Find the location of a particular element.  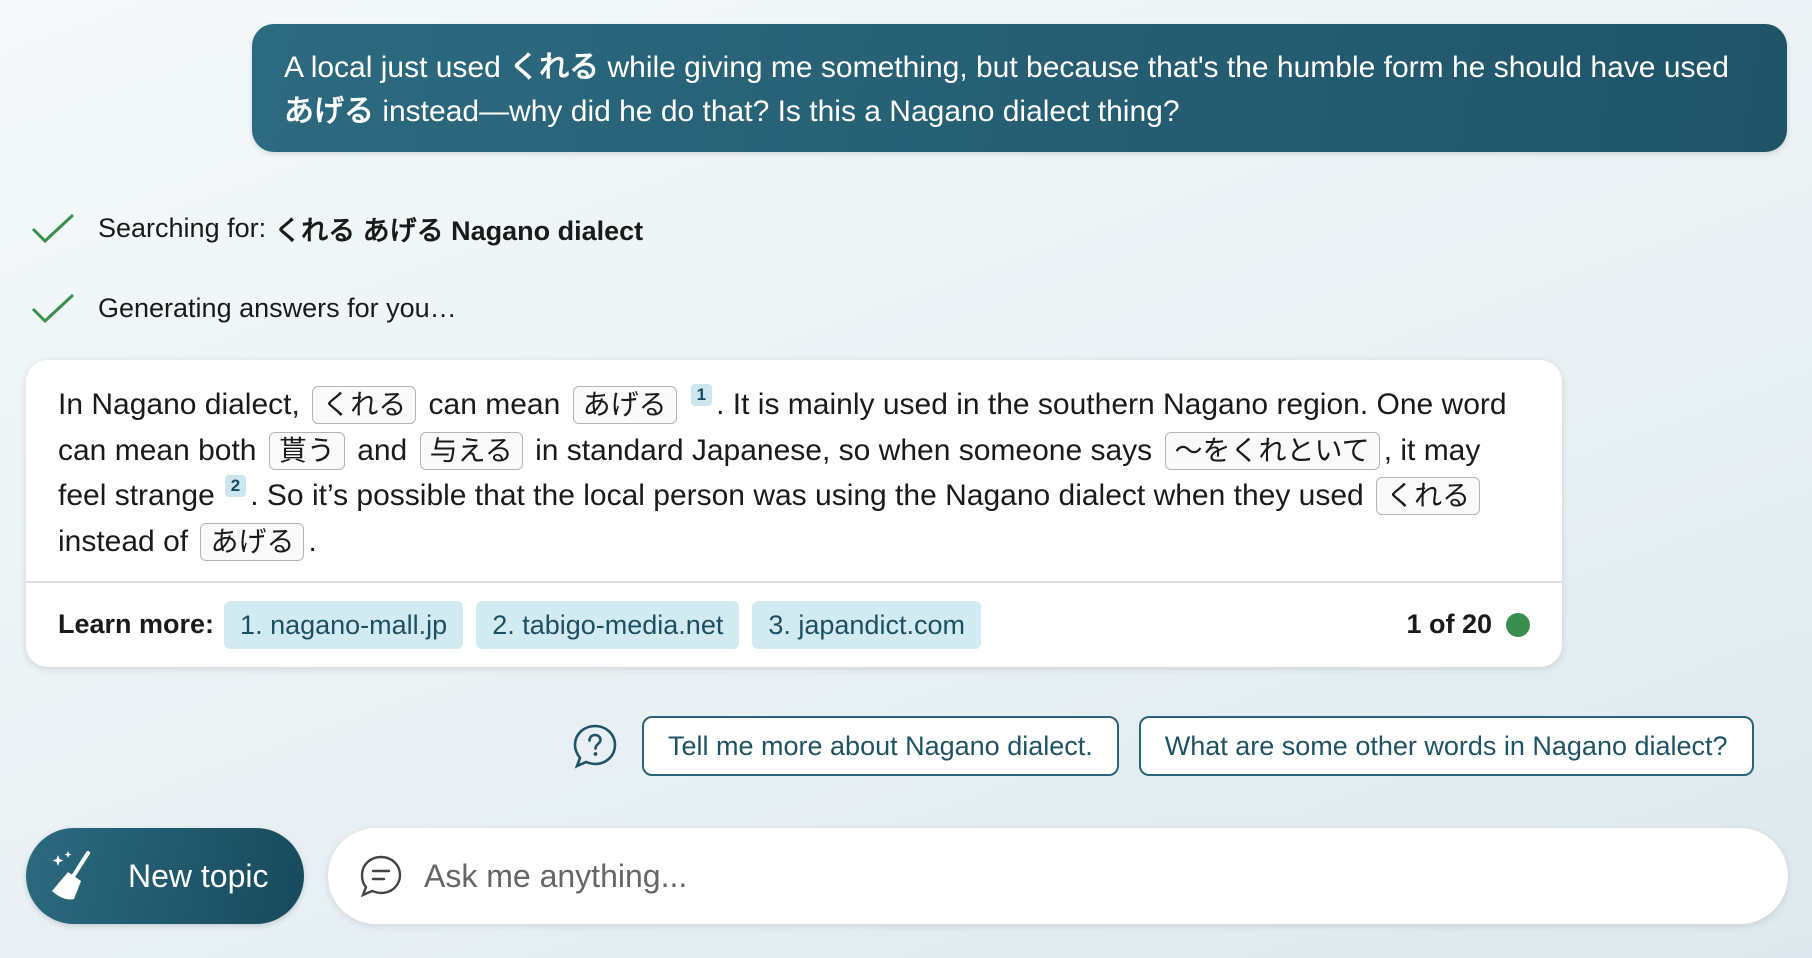

source-link-1: 1. nagano-mall.jp is located at coordinates (344, 624).